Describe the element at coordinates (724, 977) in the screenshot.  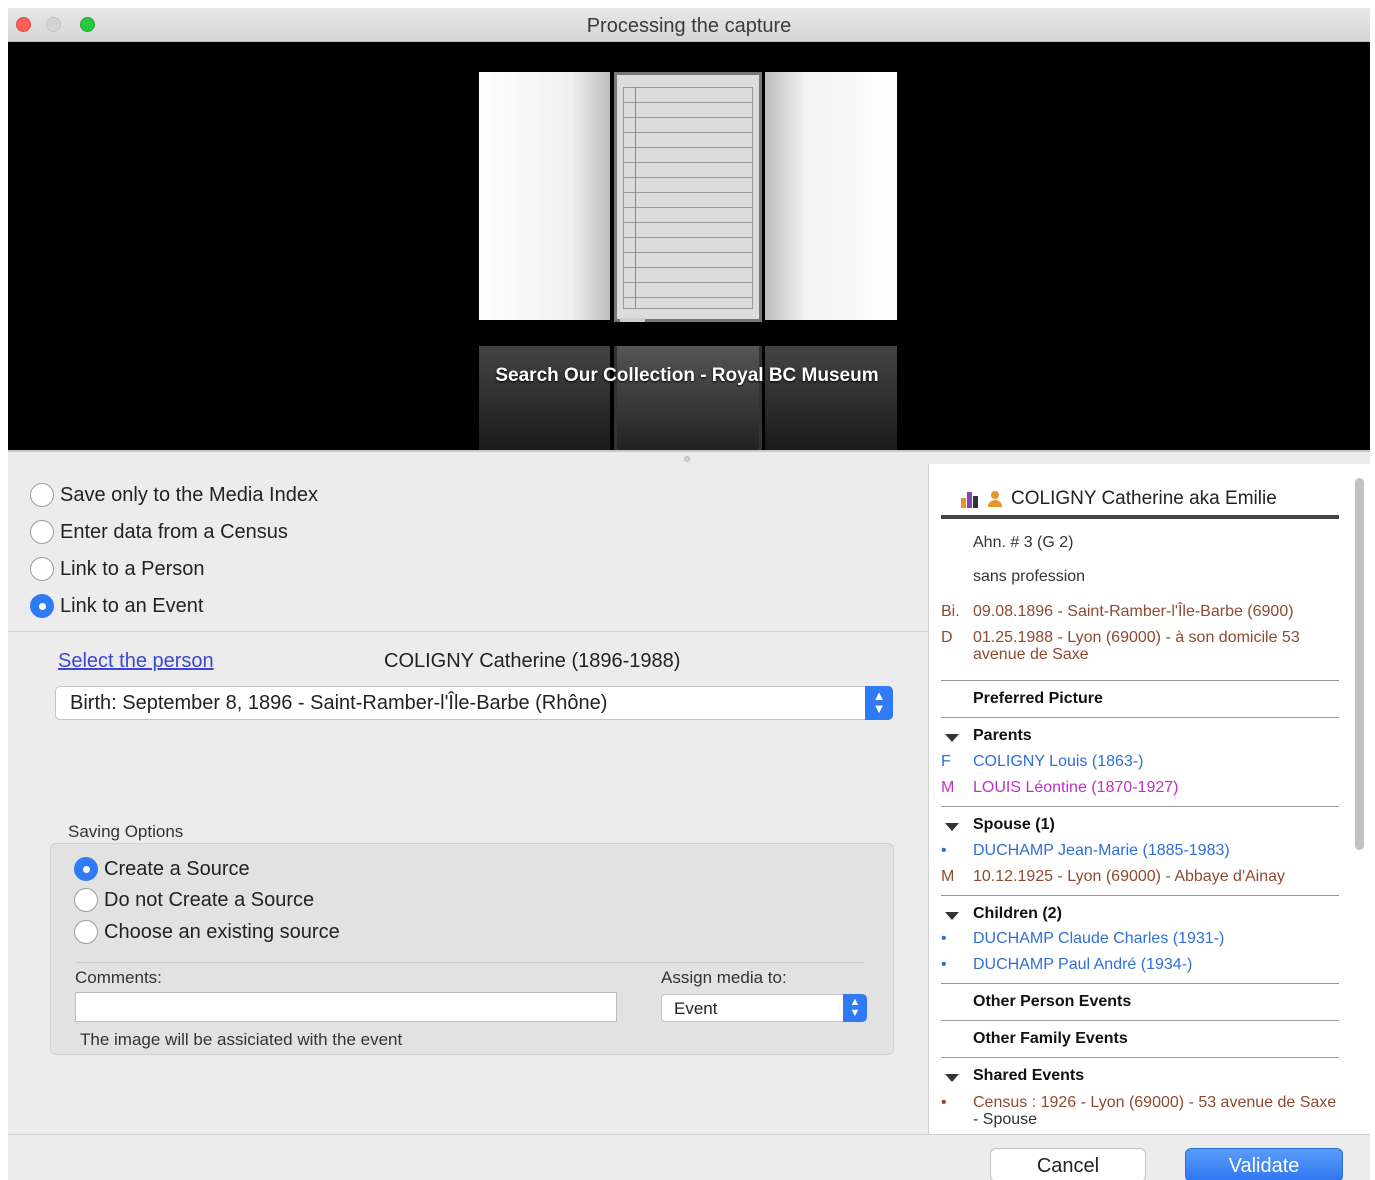
I see `assign-media-label: Assign media to:` at that location.